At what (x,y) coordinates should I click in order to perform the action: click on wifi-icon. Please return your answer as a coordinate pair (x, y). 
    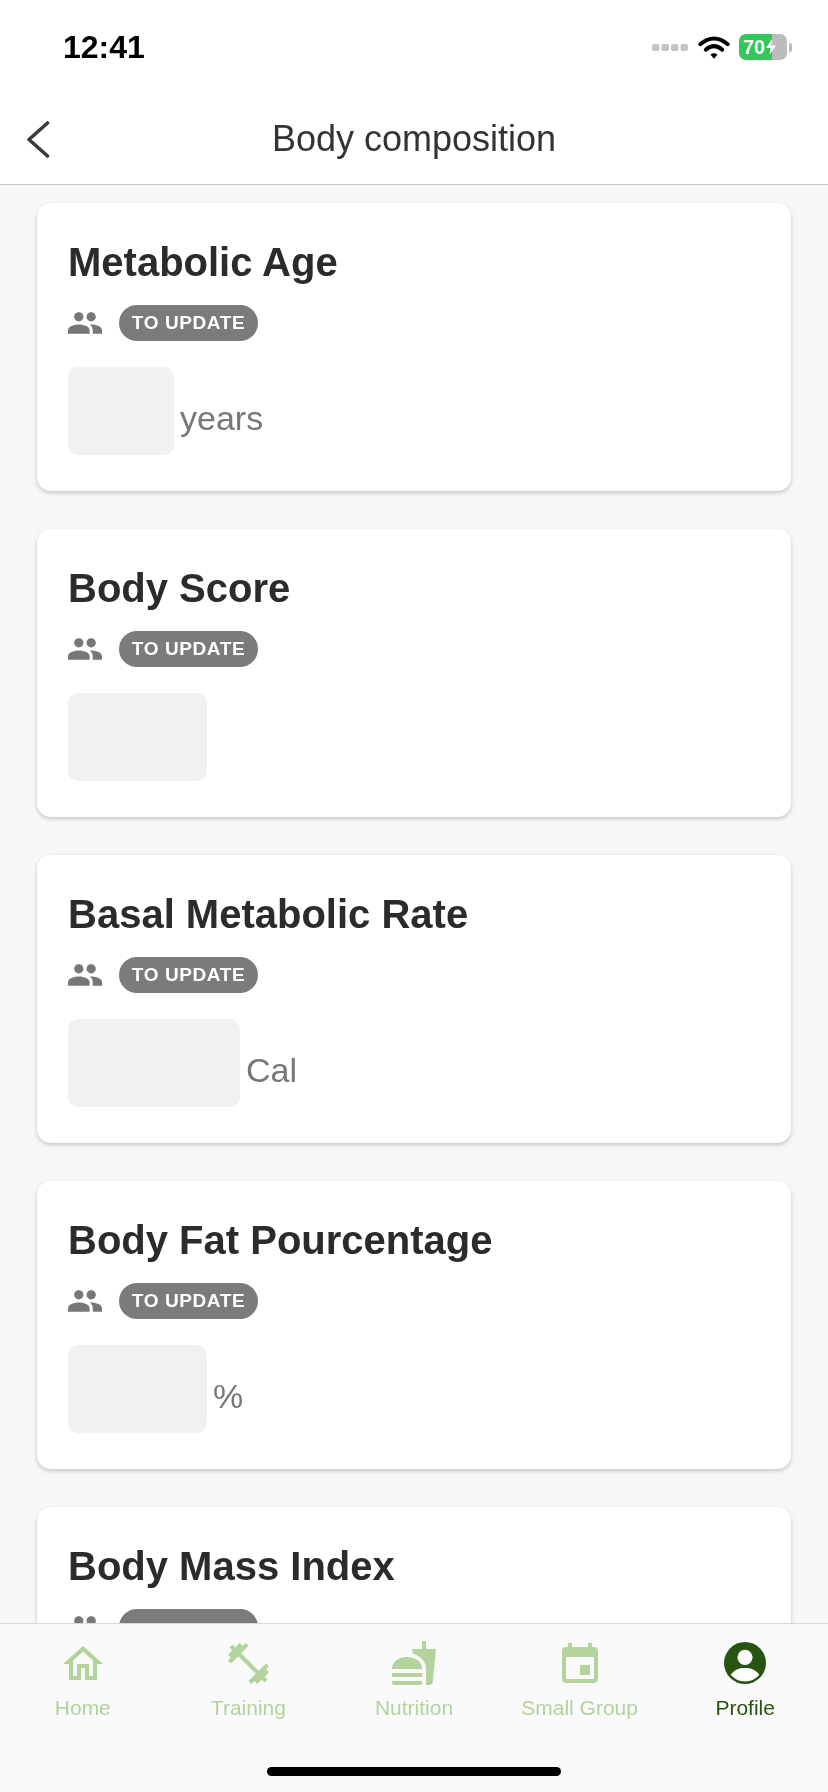
    Looking at the image, I should click on (714, 47).